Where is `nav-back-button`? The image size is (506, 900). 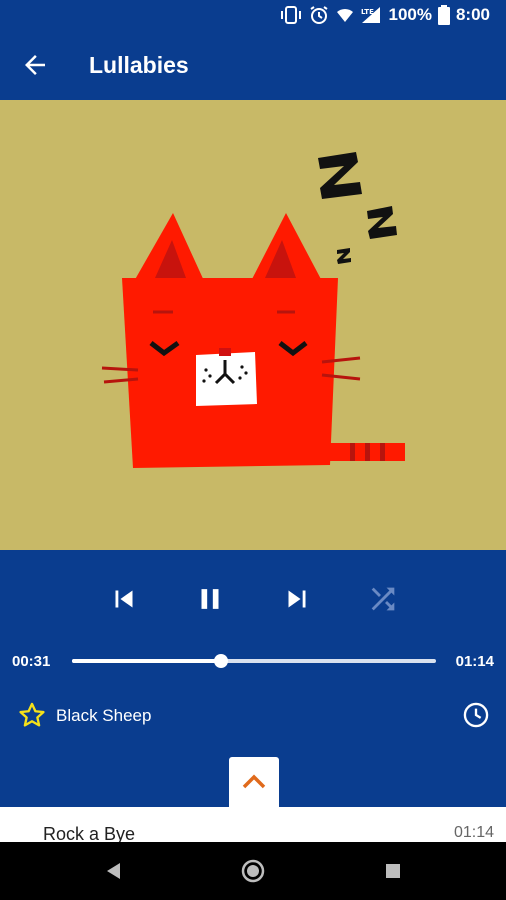 nav-back-button is located at coordinates (114, 871).